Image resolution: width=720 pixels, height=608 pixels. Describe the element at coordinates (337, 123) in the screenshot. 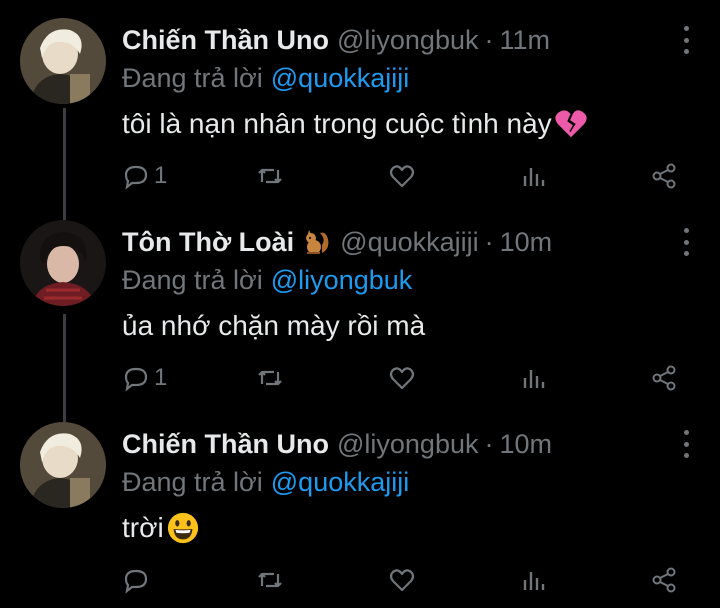

I see `tweet-text-content: tôi là nạn nhân trong cuộc tình này` at that location.